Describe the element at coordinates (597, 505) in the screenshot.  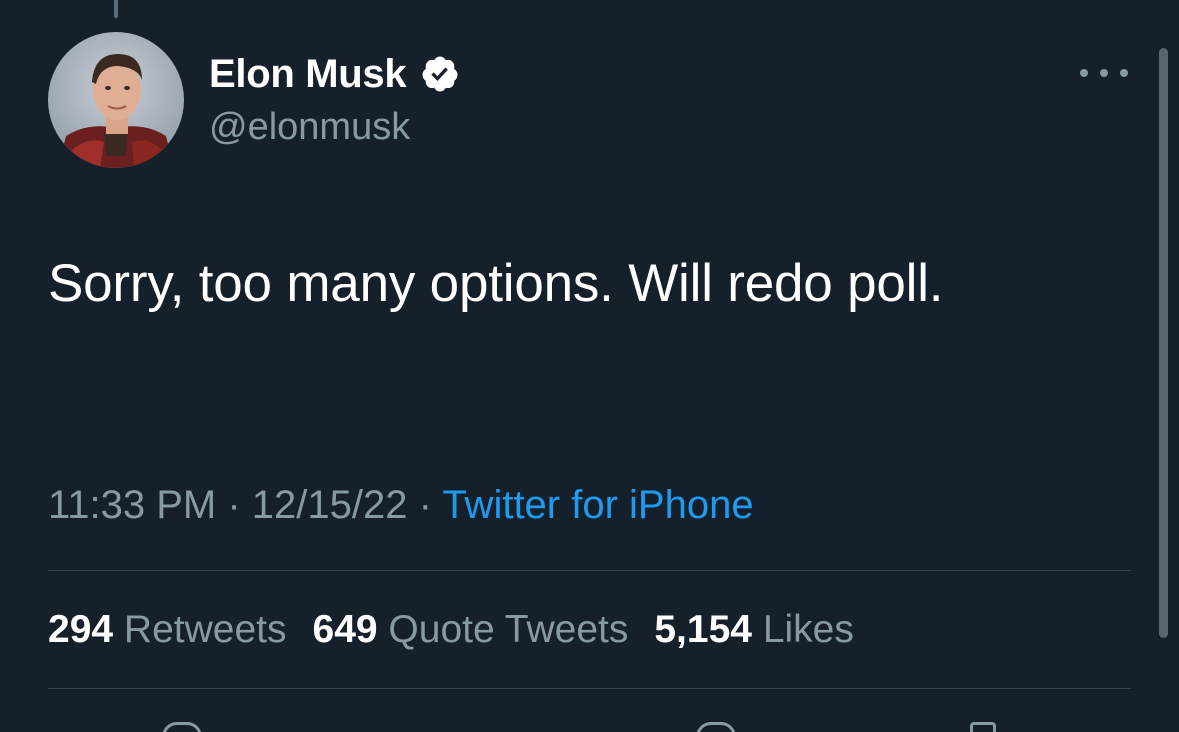
I see `tweet-source-link: Twitter for iPhone` at that location.